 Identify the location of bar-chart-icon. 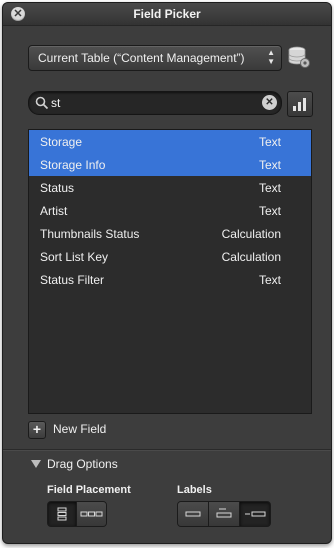
(300, 104).